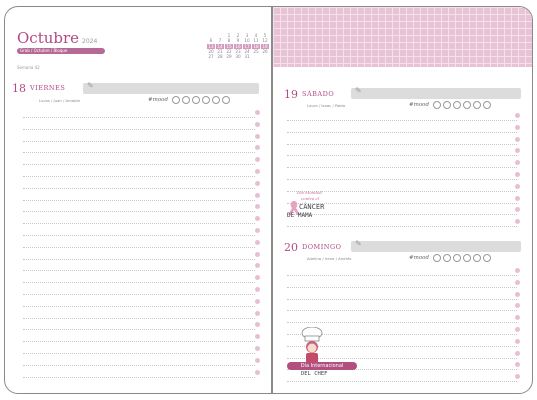 This screenshot has height=400, width=537. What do you see at coordinates (322, 366) in the screenshot?
I see `chef-day-banner: Día Internacional` at bounding box center [322, 366].